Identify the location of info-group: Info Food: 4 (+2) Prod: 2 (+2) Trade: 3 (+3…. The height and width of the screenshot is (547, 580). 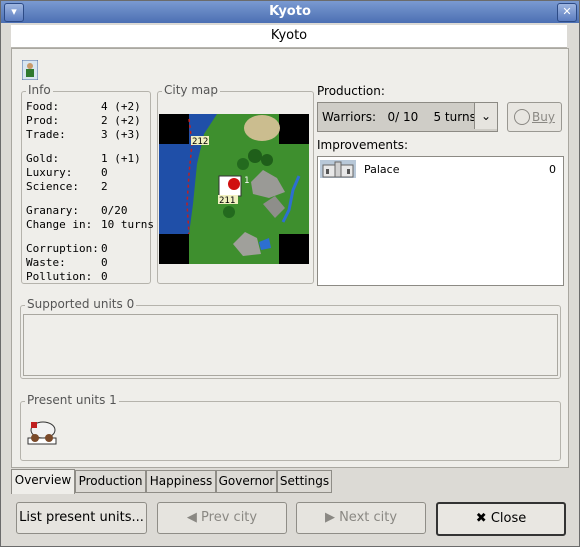
(87, 183).